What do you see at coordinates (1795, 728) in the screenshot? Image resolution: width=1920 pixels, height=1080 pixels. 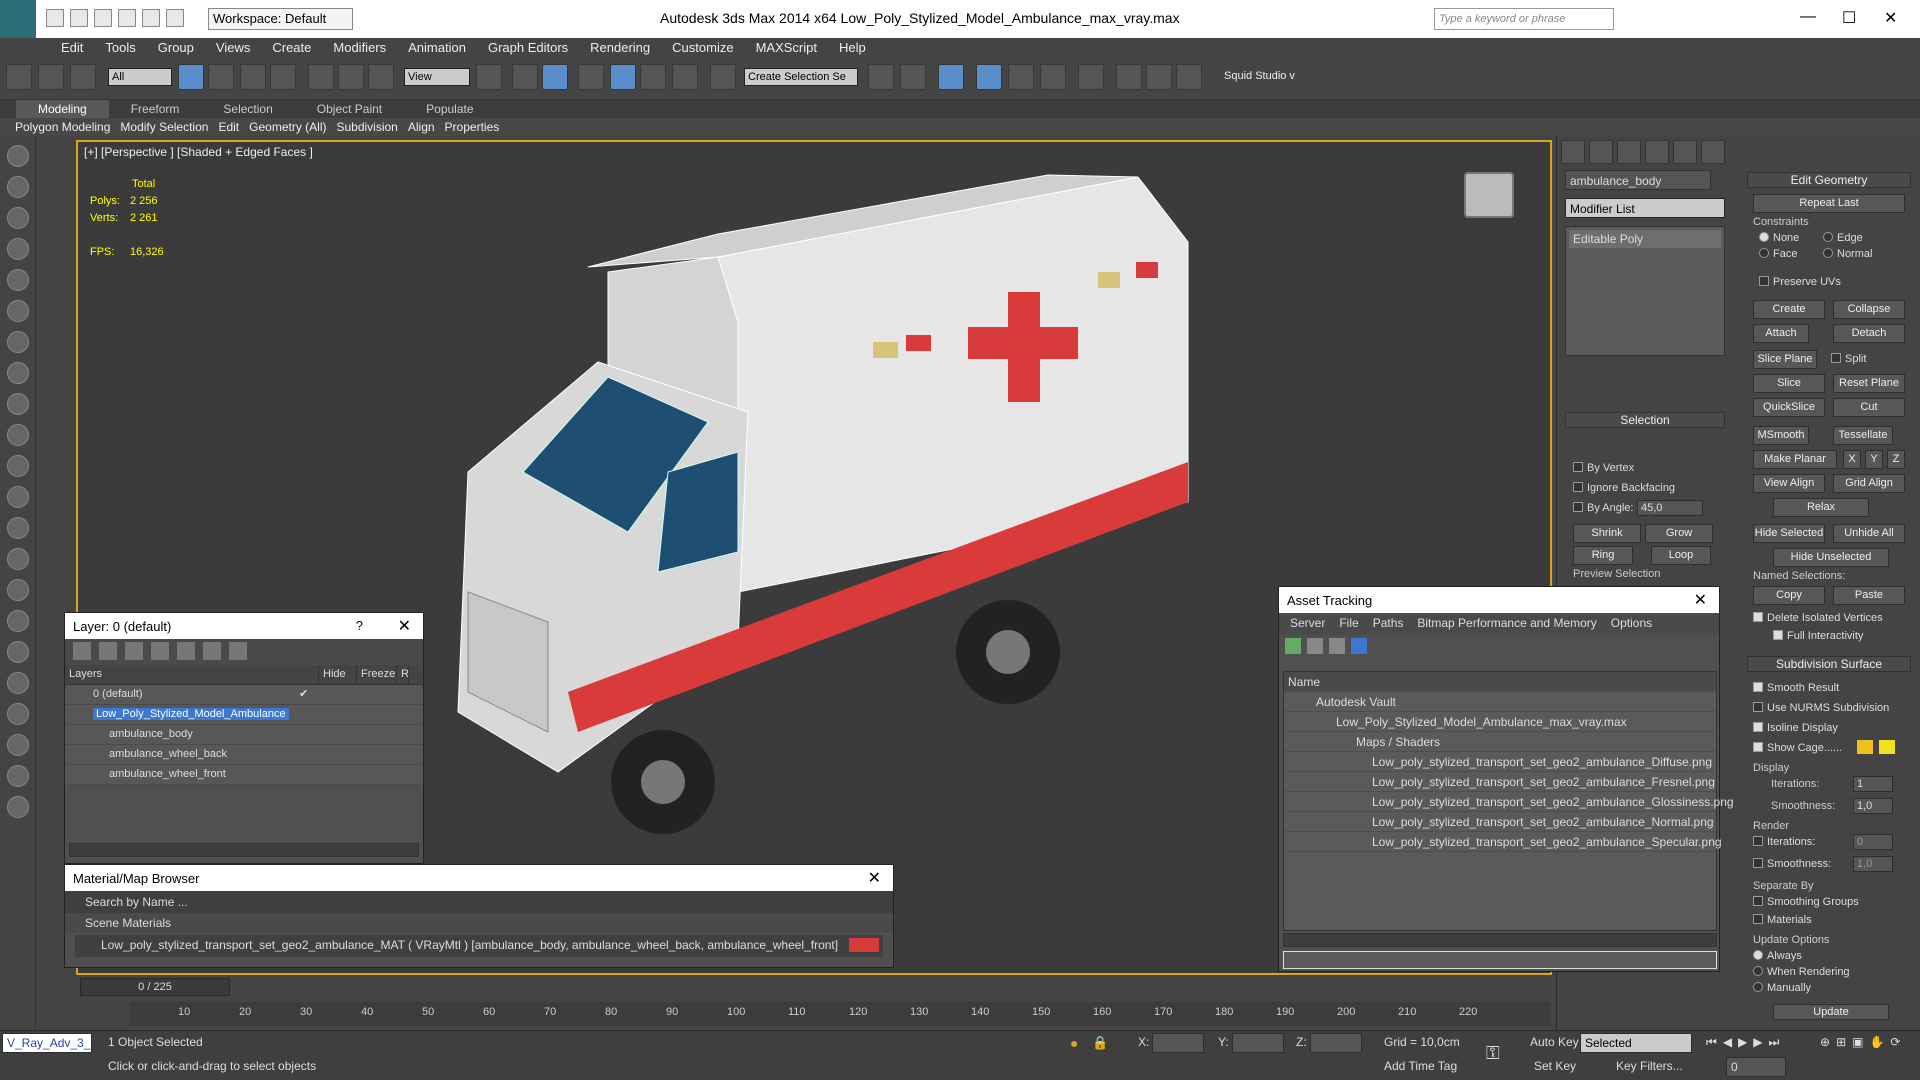 I see `isoline-display-checkbox: Isoline Display` at bounding box center [1795, 728].